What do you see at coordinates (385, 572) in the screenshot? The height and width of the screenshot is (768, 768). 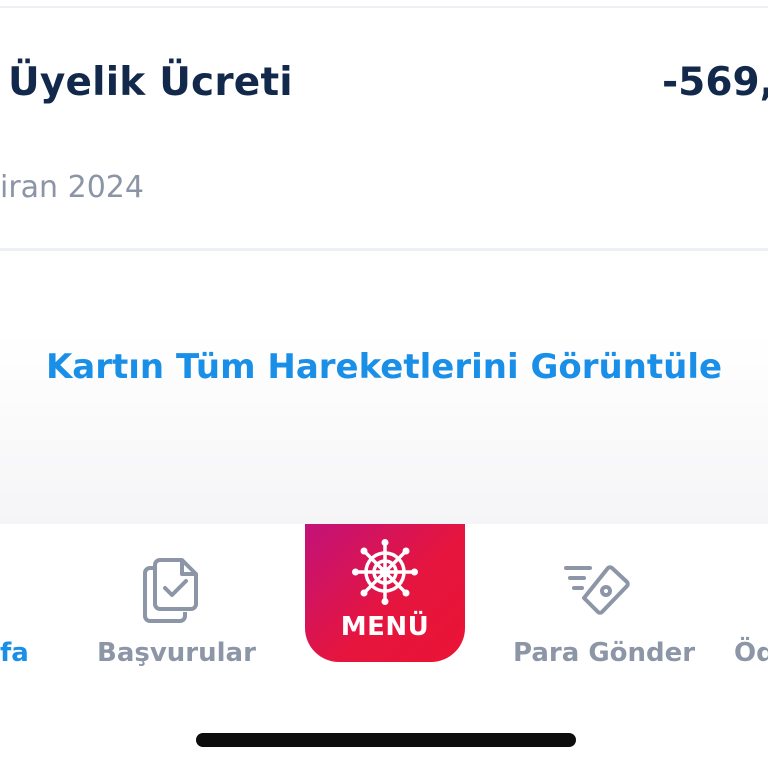 I see `ship-wheel-icon` at bounding box center [385, 572].